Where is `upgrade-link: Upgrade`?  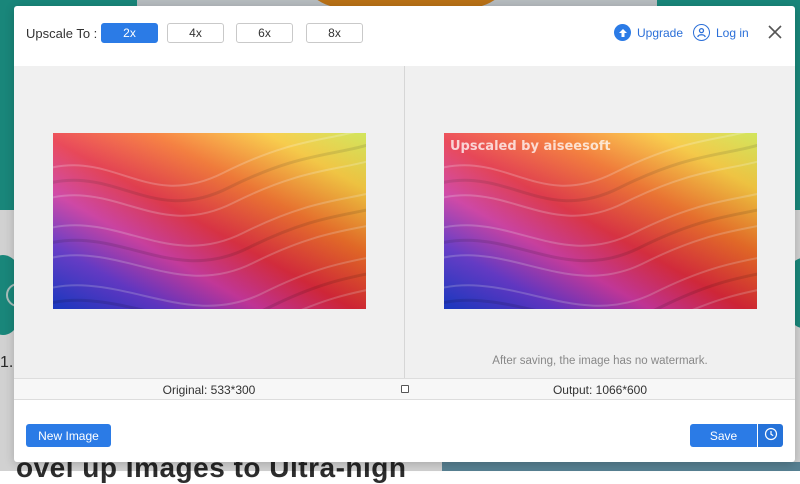
upgrade-link: Upgrade is located at coordinates (648, 32).